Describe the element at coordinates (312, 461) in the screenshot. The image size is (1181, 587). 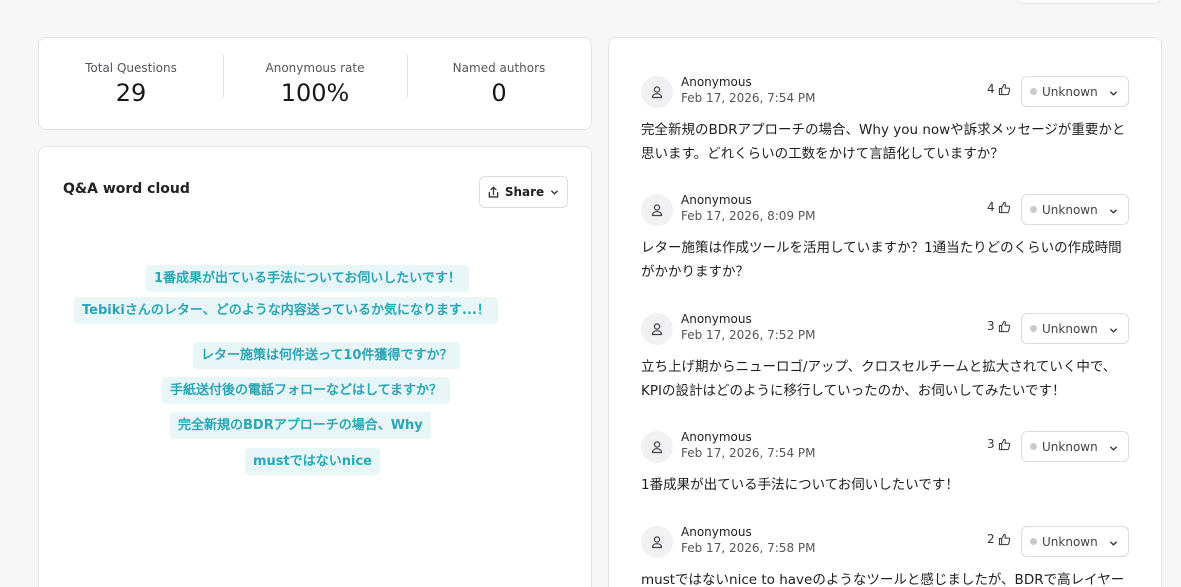
I see `word-cloud-phrase: mustではないnice` at that location.